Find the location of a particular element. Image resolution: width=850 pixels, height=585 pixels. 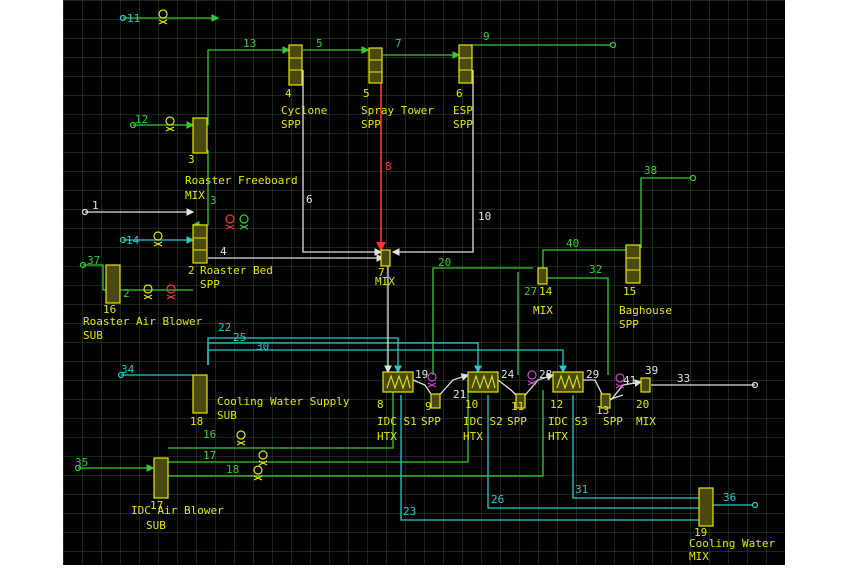

stream-label: 1 is located at coordinates (95, 205).